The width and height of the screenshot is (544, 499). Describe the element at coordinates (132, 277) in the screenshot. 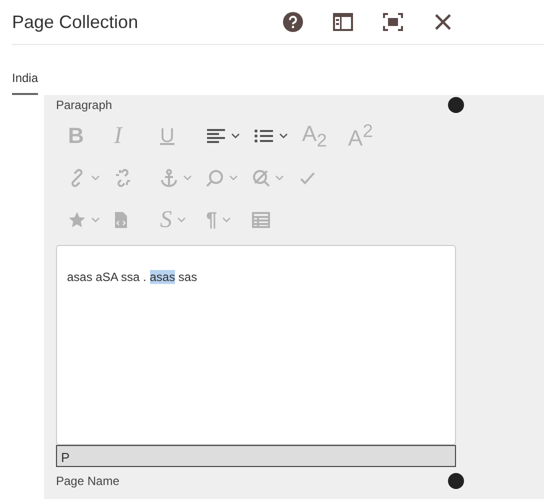

I see `editor-text: asas aSA ssa . asas sas` at that location.